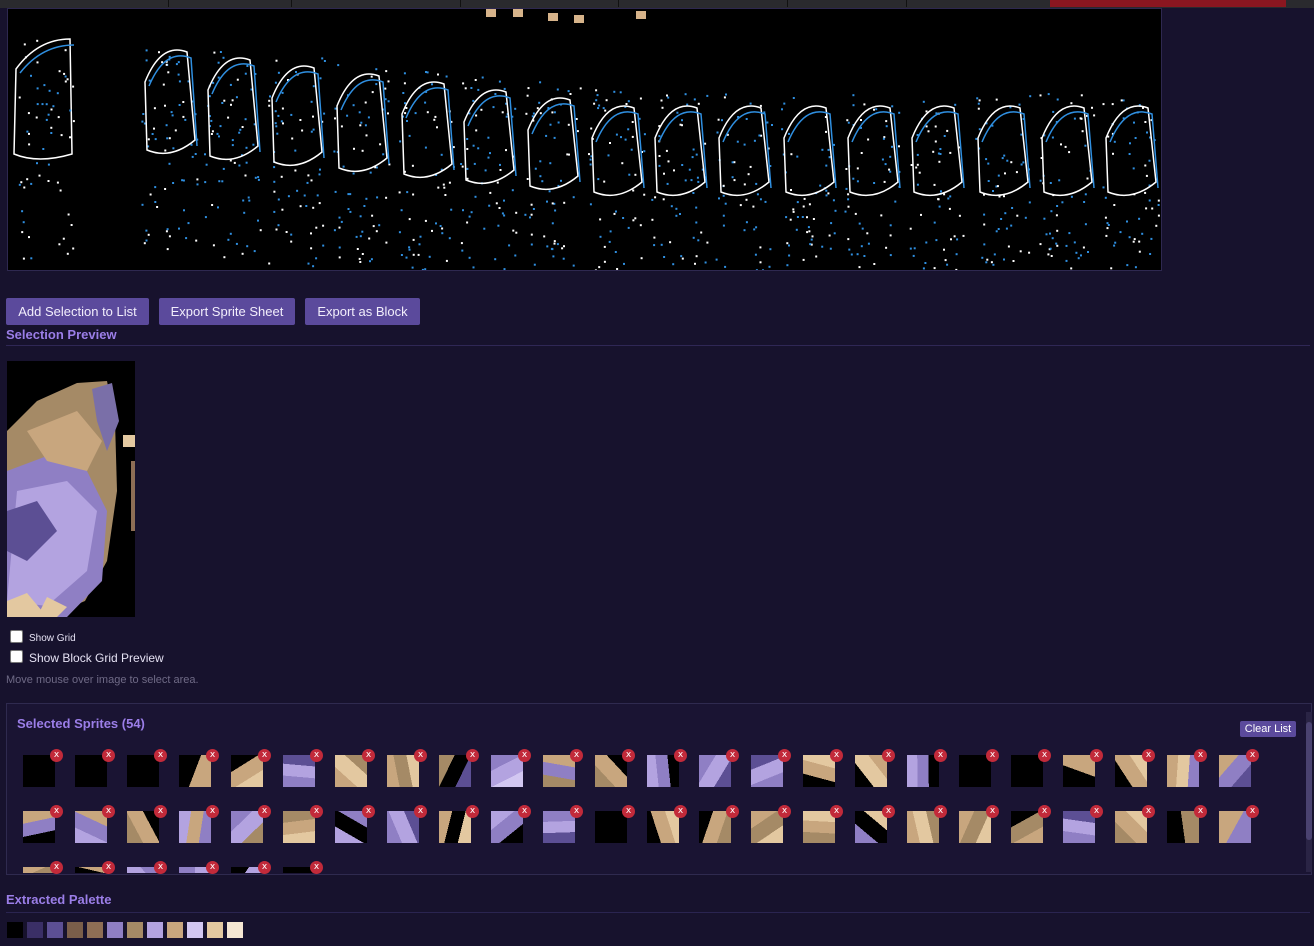 This screenshot has height=946, width=1314. Describe the element at coordinates (362, 311) in the screenshot. I see `export-block-button: Export as Block` at that location.